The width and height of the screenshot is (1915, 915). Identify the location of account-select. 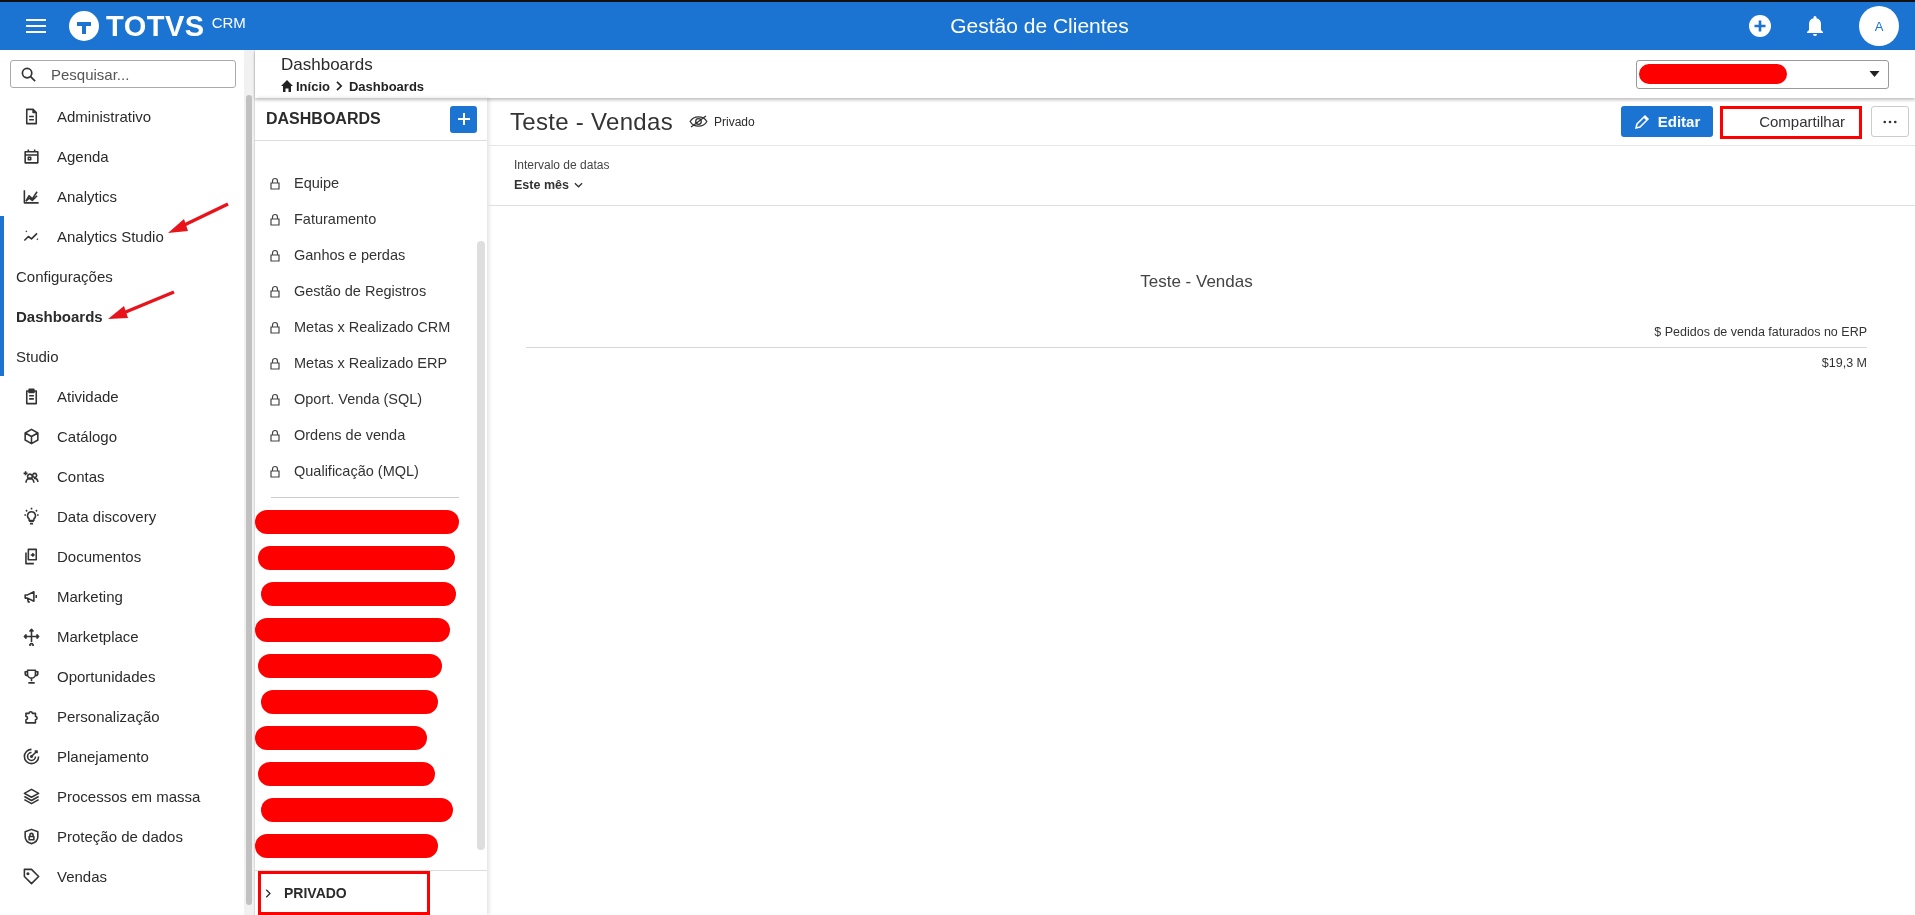
(1762, 74).